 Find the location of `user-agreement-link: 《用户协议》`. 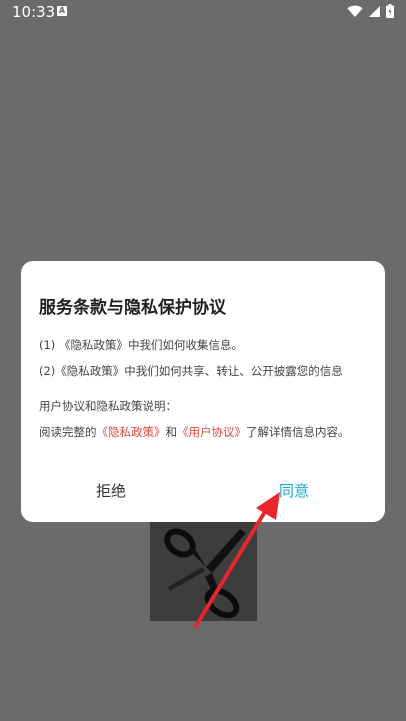

user-agreement-link: 《用户协议》 is located at coordinates (211, 432).